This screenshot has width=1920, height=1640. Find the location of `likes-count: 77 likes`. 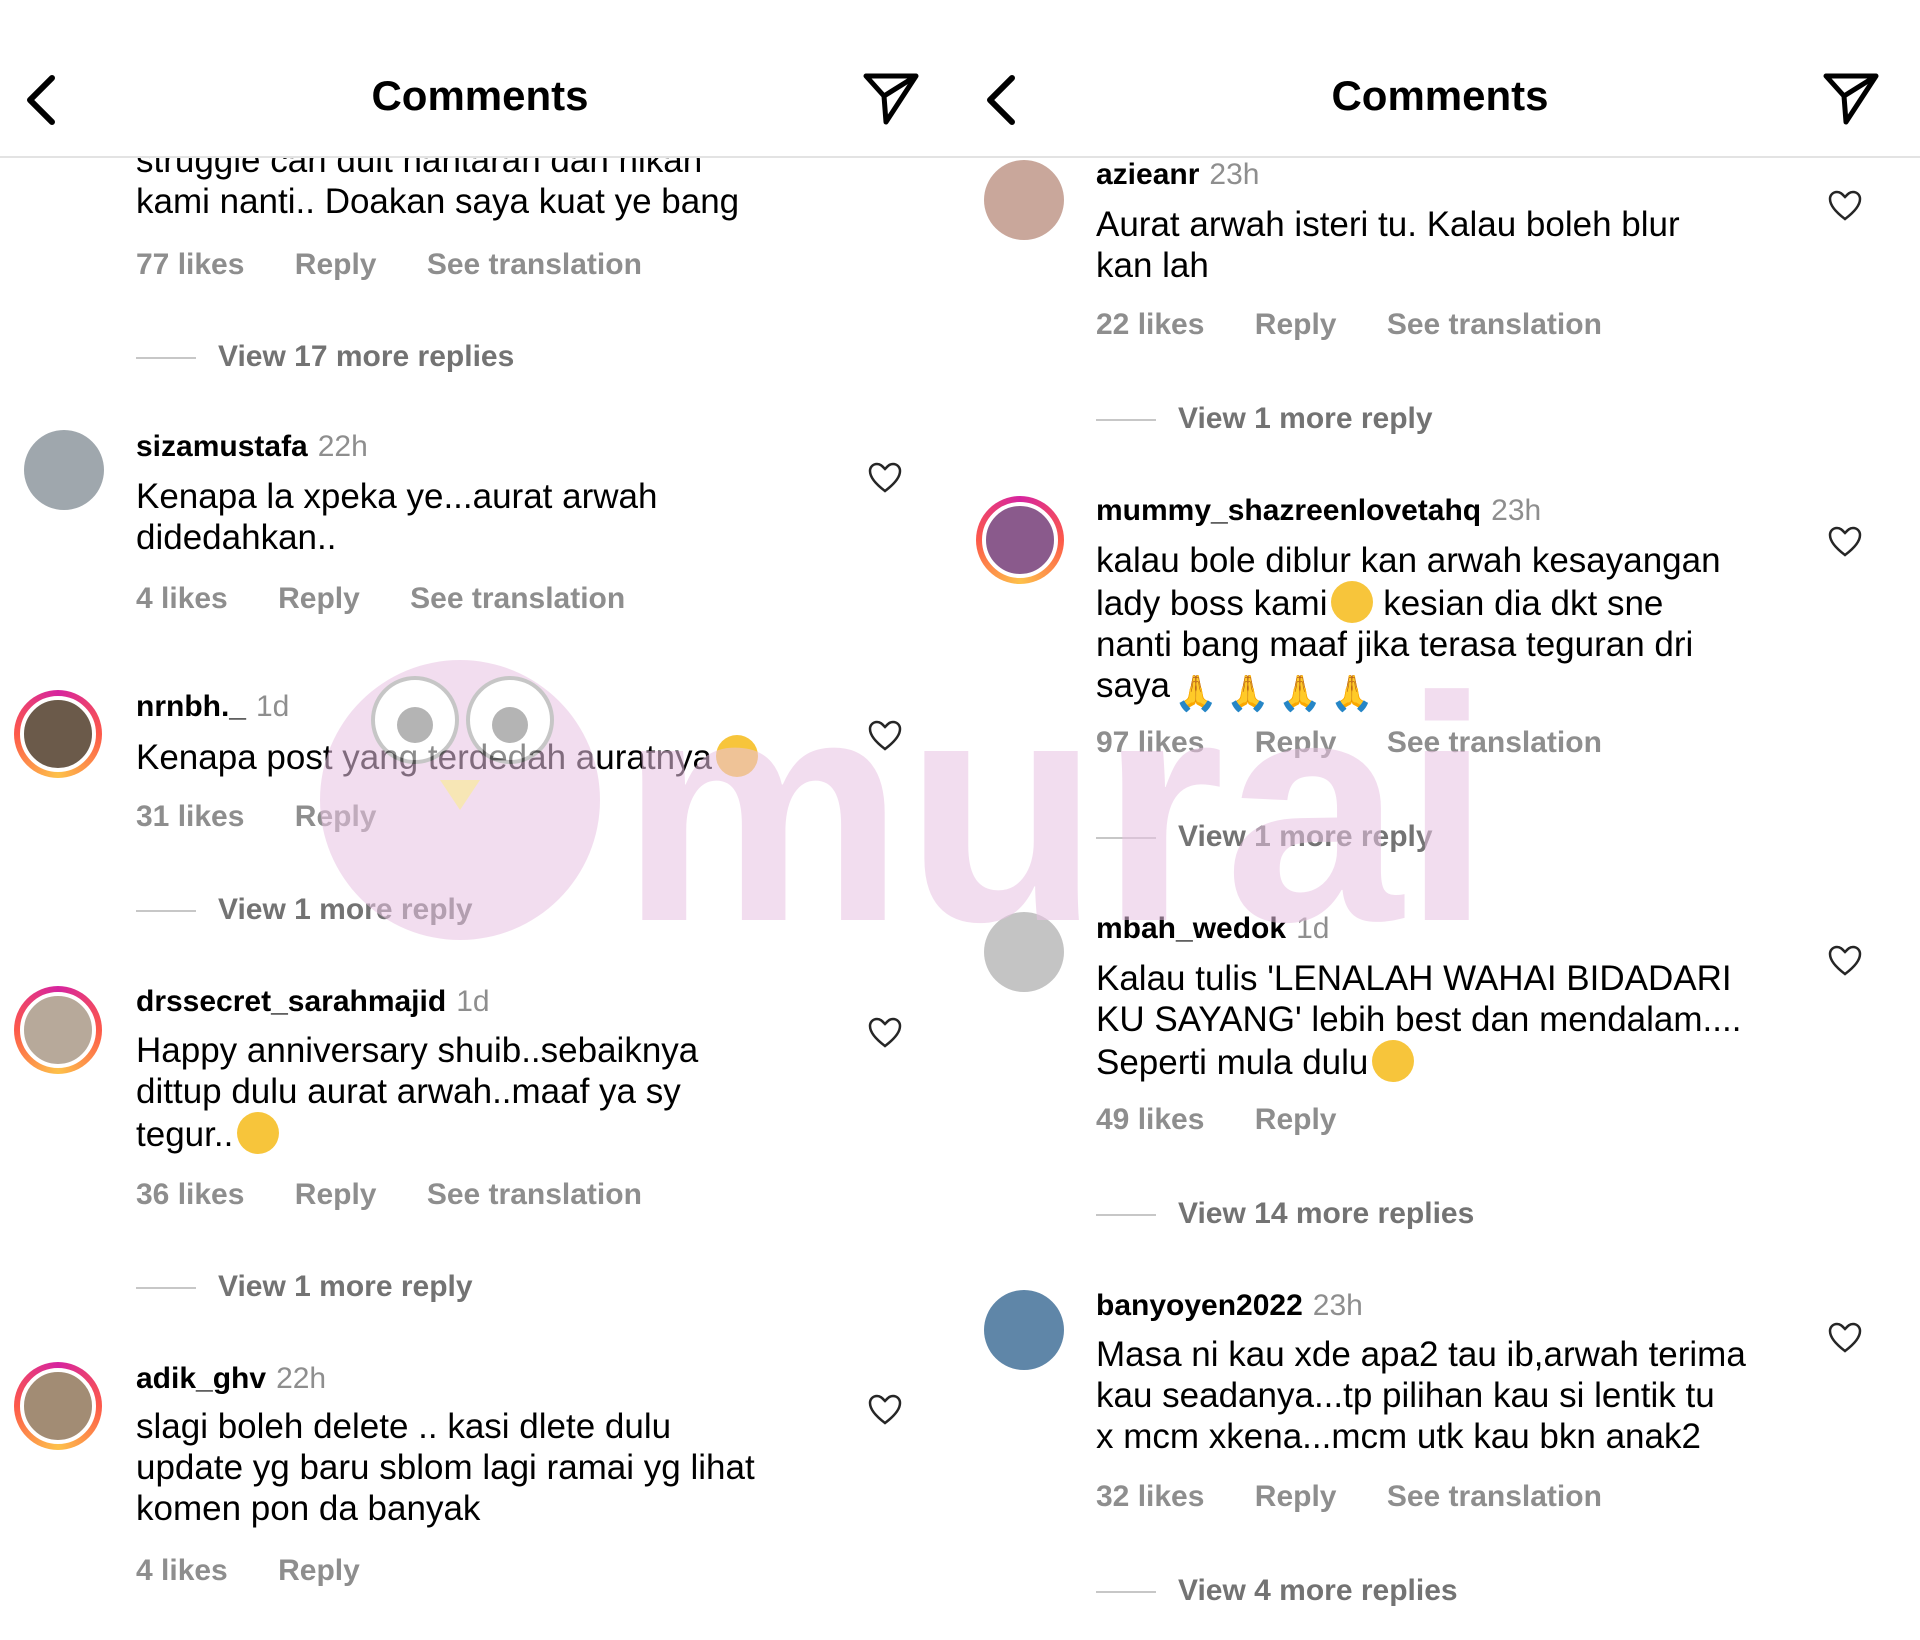

likes-count: 77 likes is located at coordinates (190, 264).